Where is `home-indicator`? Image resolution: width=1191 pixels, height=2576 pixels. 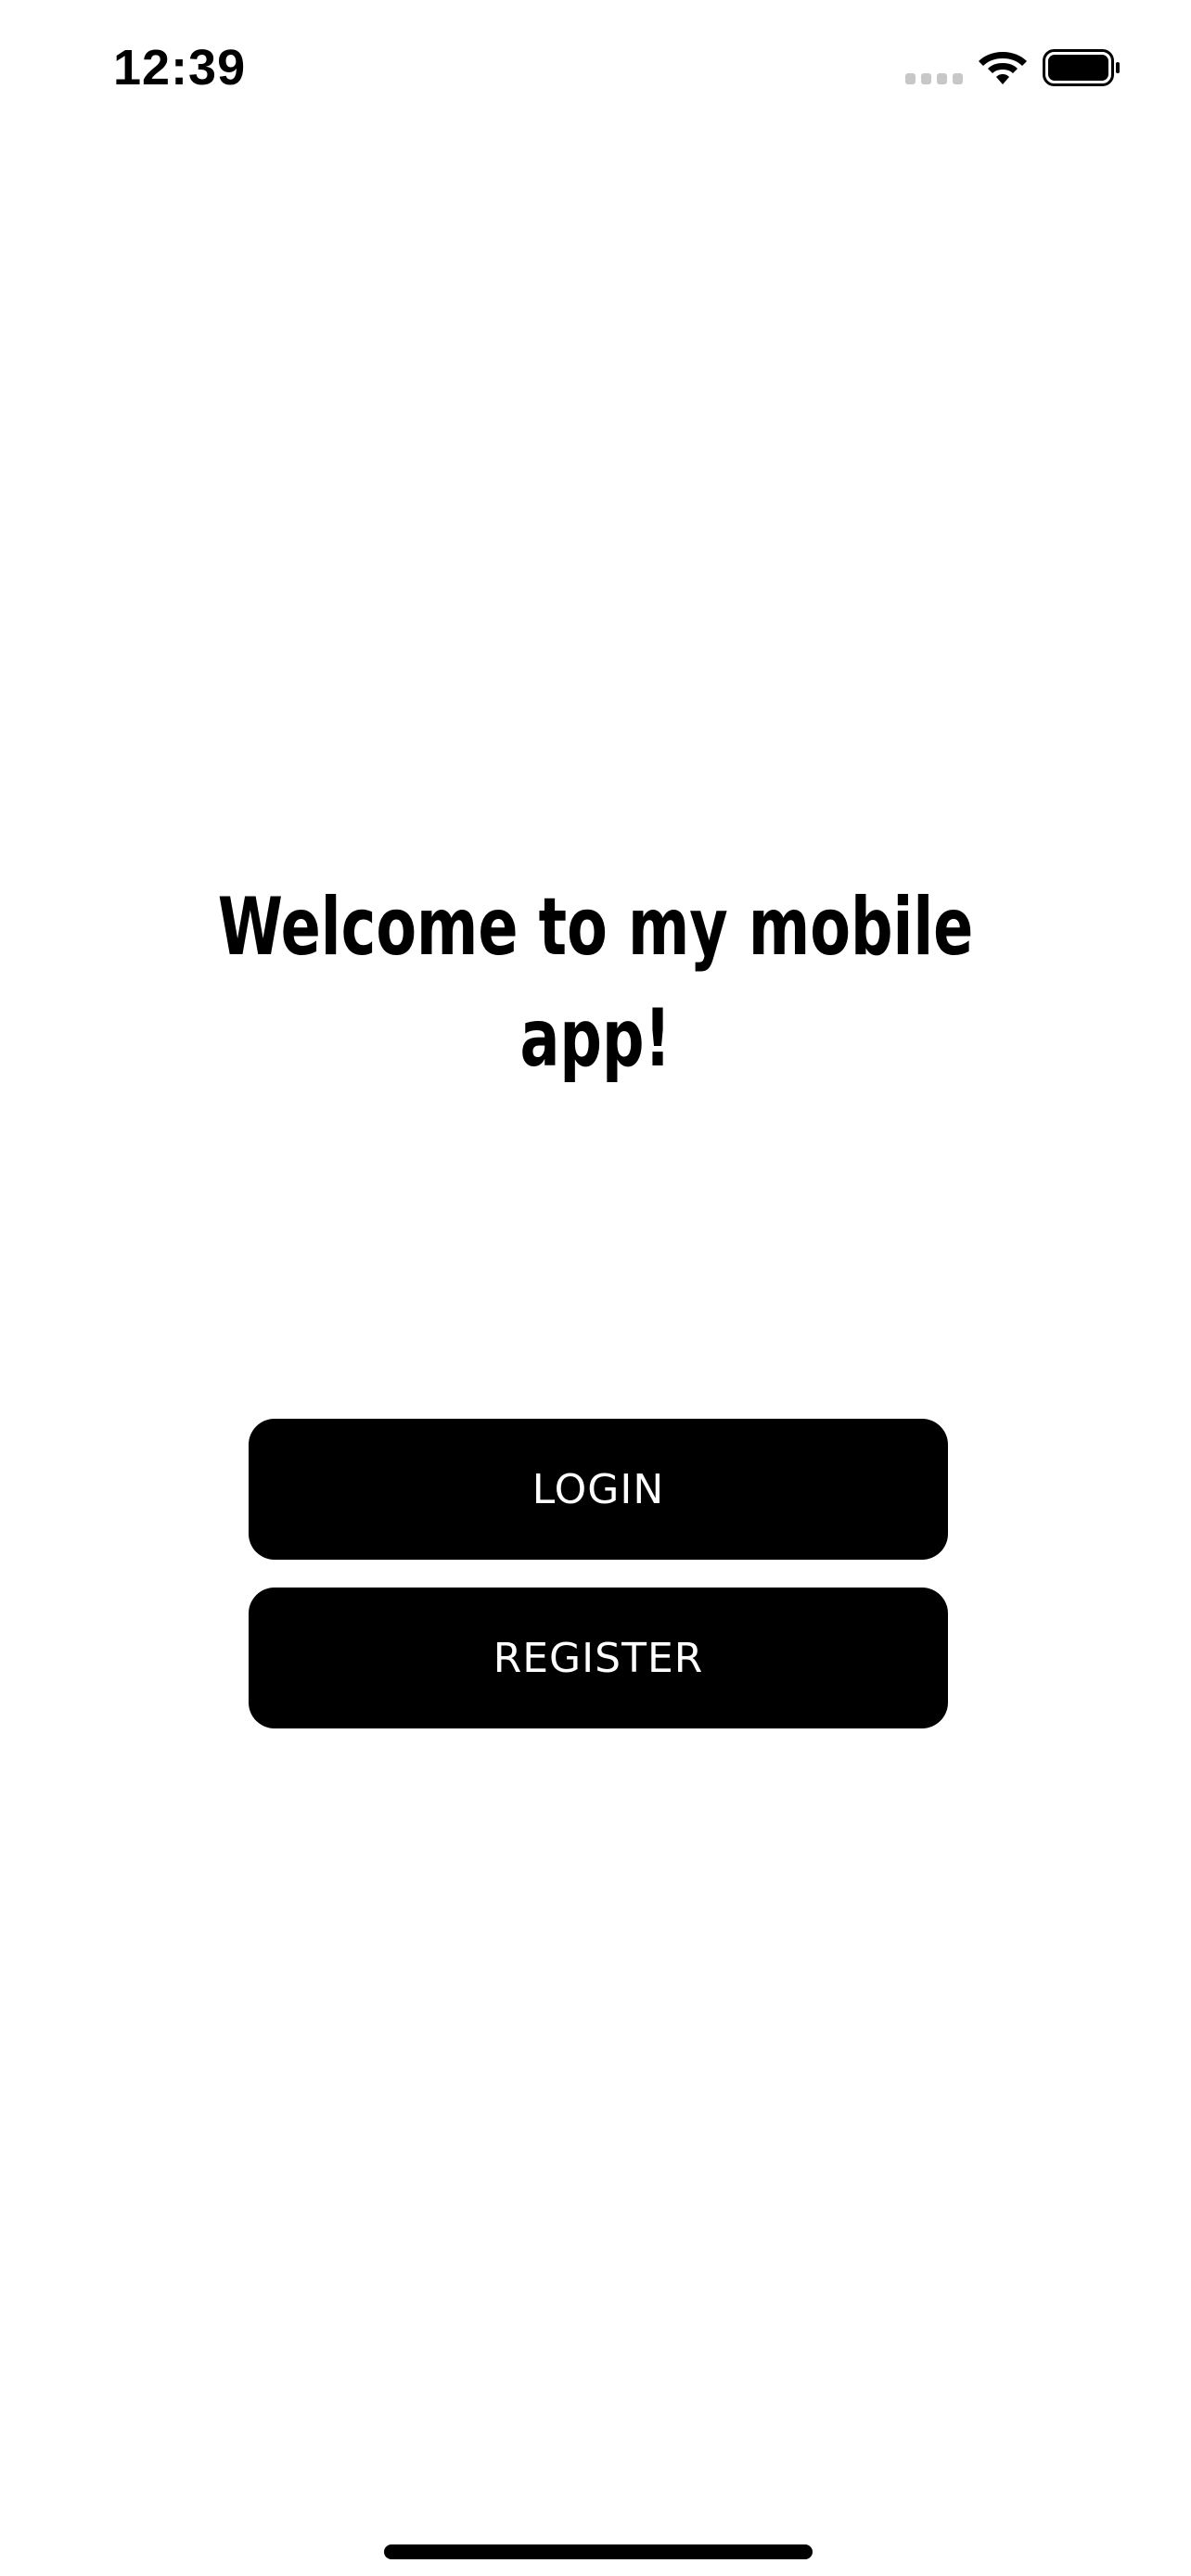 home-indicator is located at coordinates (598, 2552).